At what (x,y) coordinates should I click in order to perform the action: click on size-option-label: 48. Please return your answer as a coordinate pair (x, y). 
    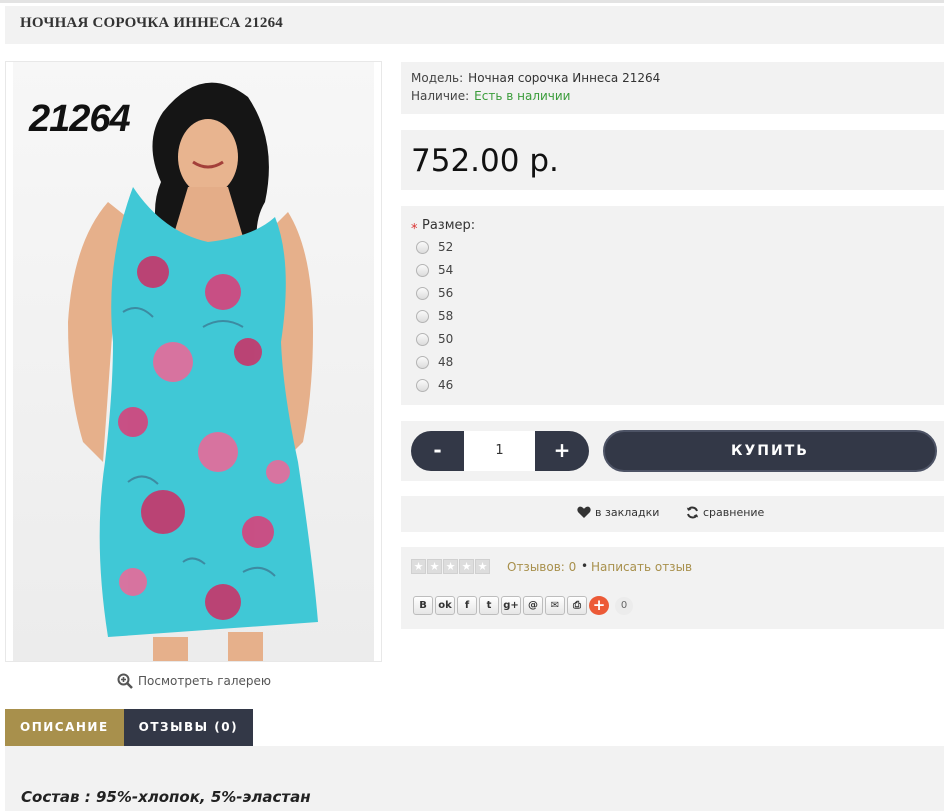
    Looking at the image, I should click on (445, 362).